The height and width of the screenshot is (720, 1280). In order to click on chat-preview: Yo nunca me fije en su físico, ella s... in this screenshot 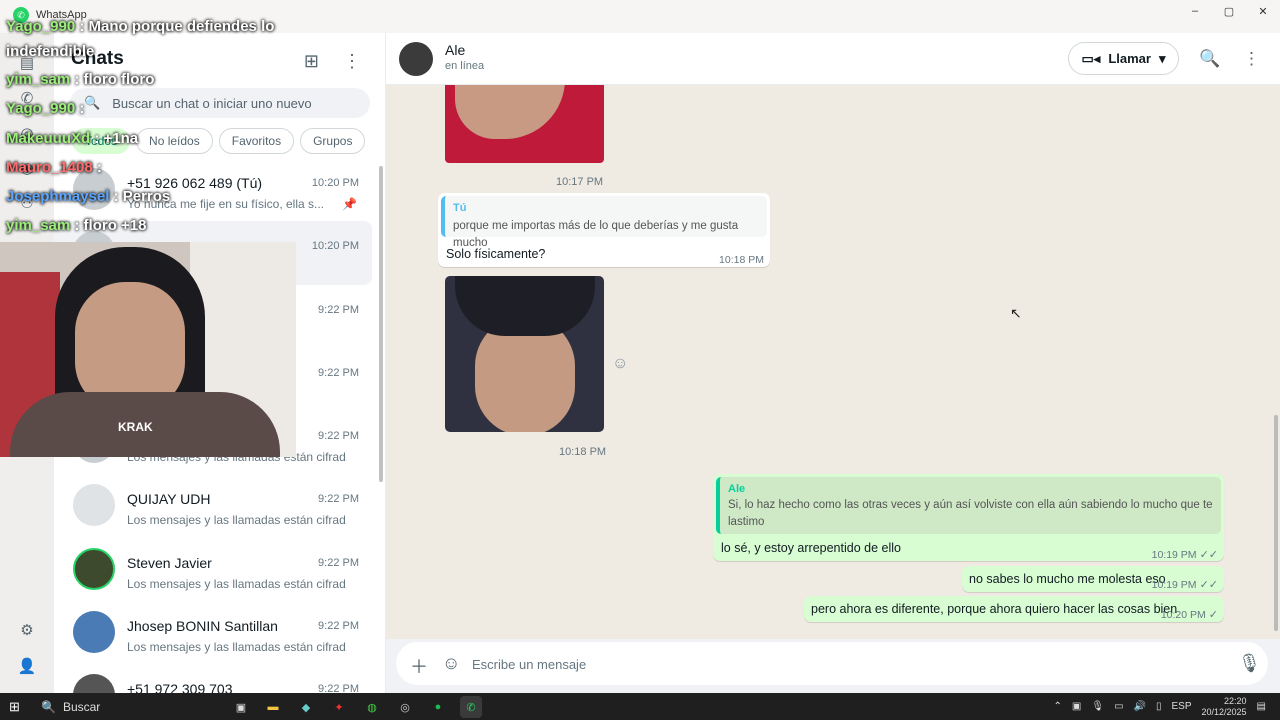, I will do `click(225, 204)`.